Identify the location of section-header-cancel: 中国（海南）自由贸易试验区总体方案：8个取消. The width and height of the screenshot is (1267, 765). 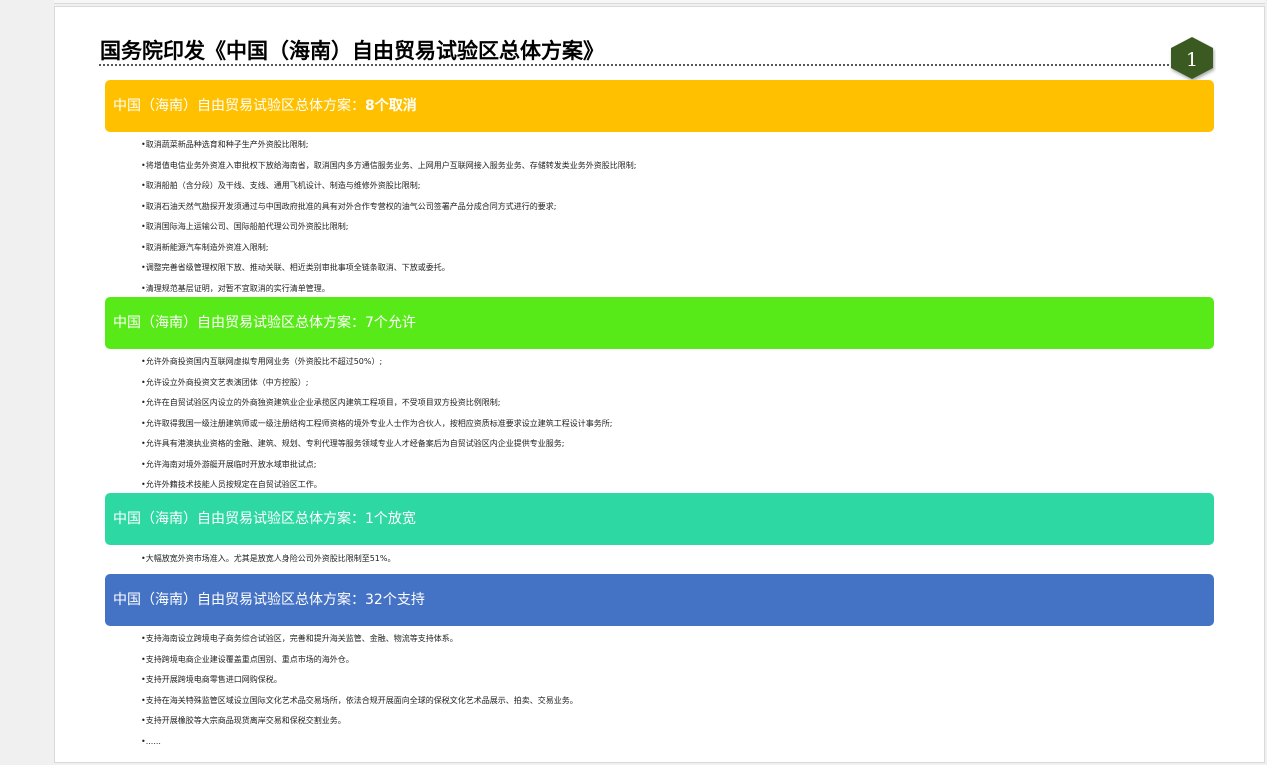
(659, 106).